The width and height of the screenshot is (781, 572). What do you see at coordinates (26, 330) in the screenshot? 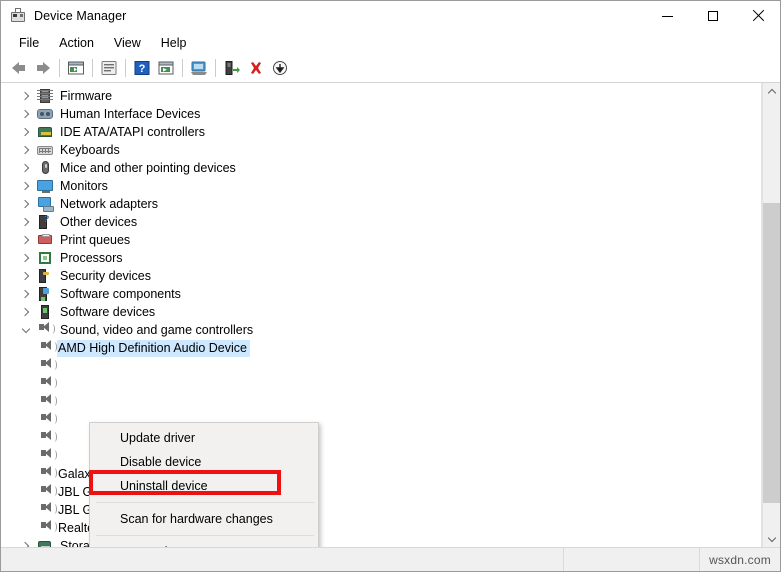
I see `chevron-down-icon` at bounding box center [26, 330].